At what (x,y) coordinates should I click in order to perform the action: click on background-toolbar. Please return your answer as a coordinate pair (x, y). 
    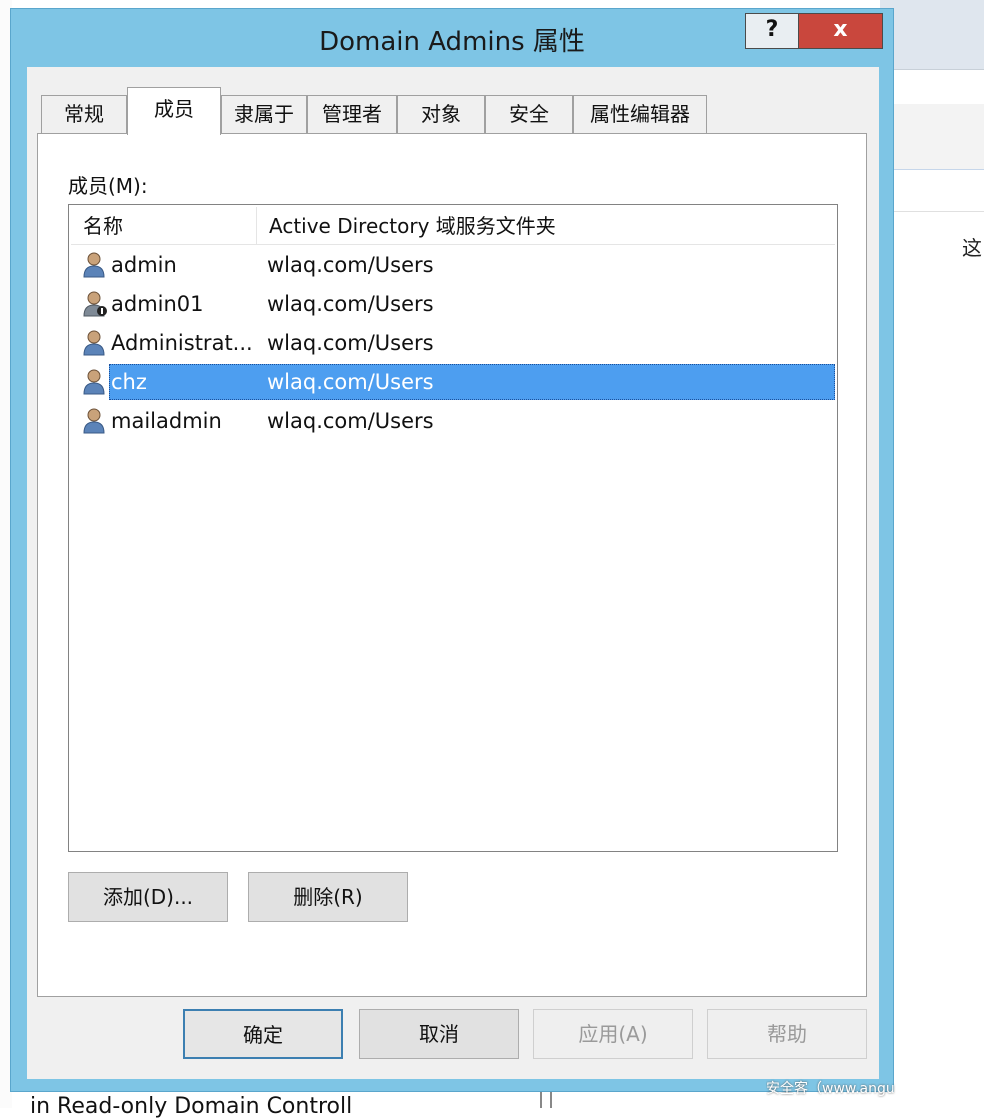
    Looking at the image, I should click on (932, 35).